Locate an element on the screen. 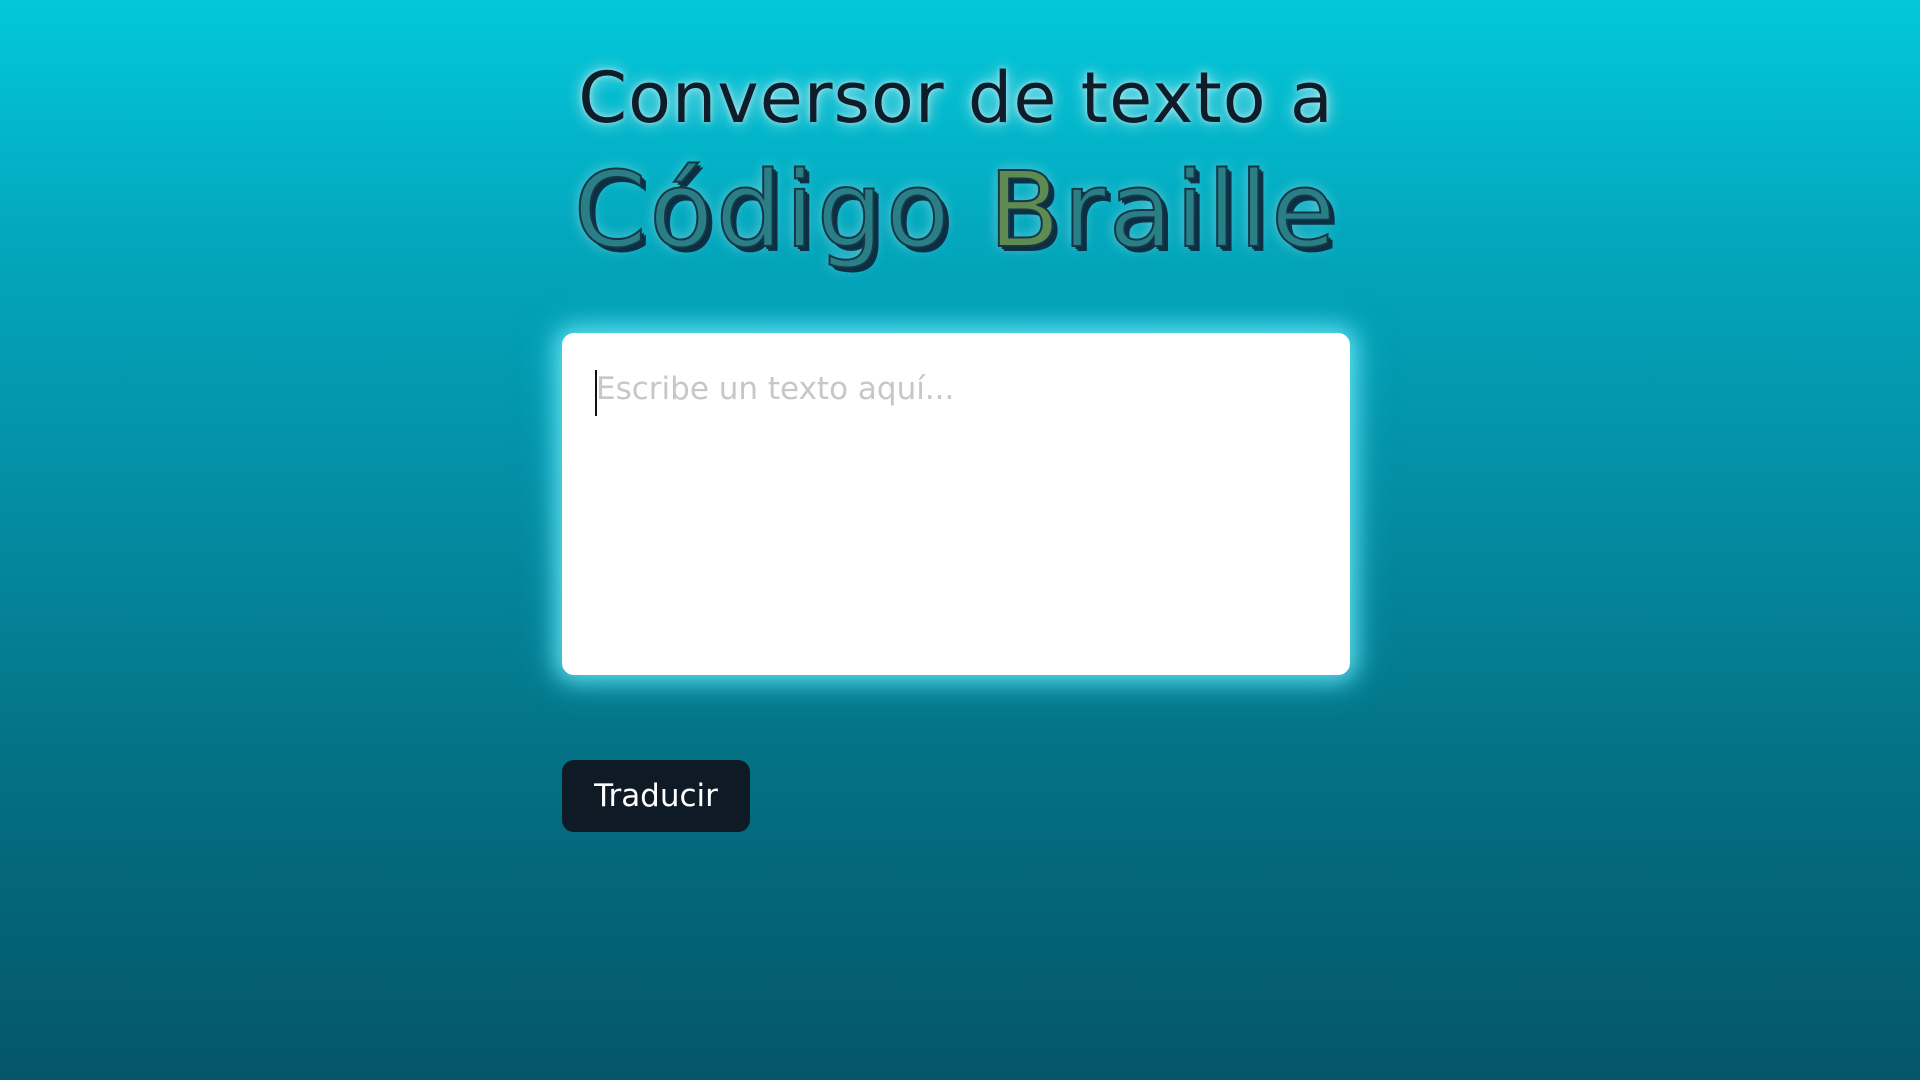 The width and height of the screenshot is (1920, 1080). text-cursor is located at coordinates (596, 393).